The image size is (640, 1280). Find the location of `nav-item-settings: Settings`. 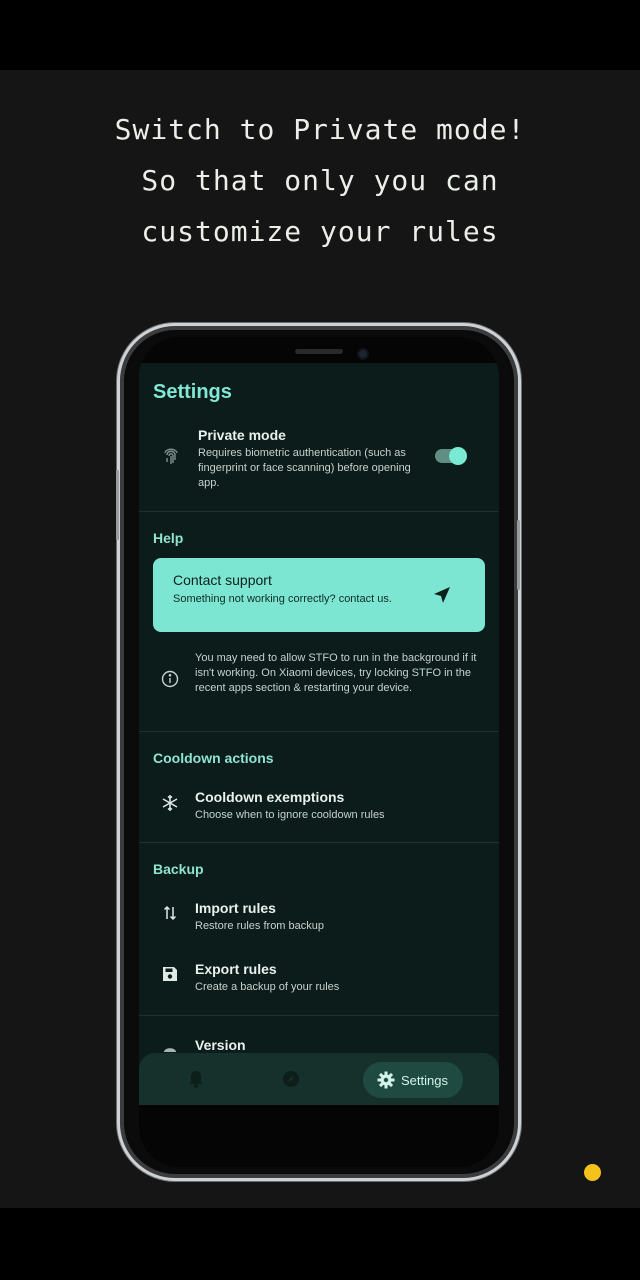

nav-item-settings: Settings is located at coordinates (413, 1080).